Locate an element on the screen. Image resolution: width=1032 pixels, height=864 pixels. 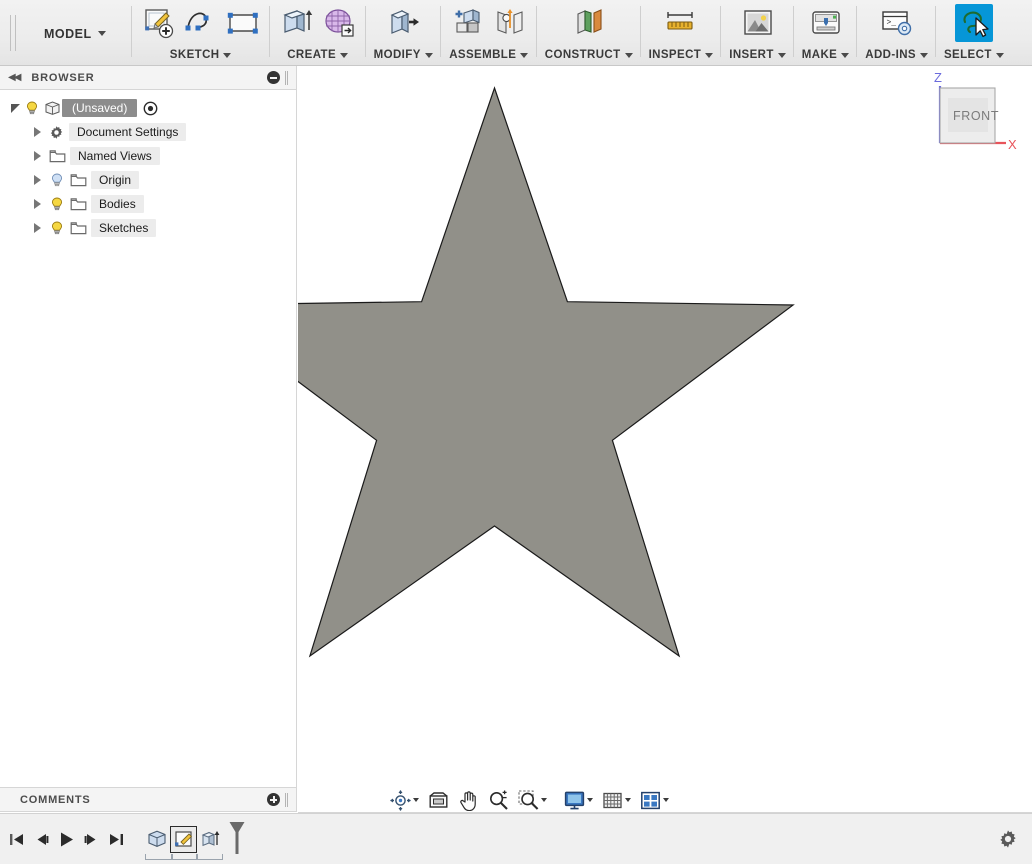
display-settings-icon is located at coordinates (574, 800).